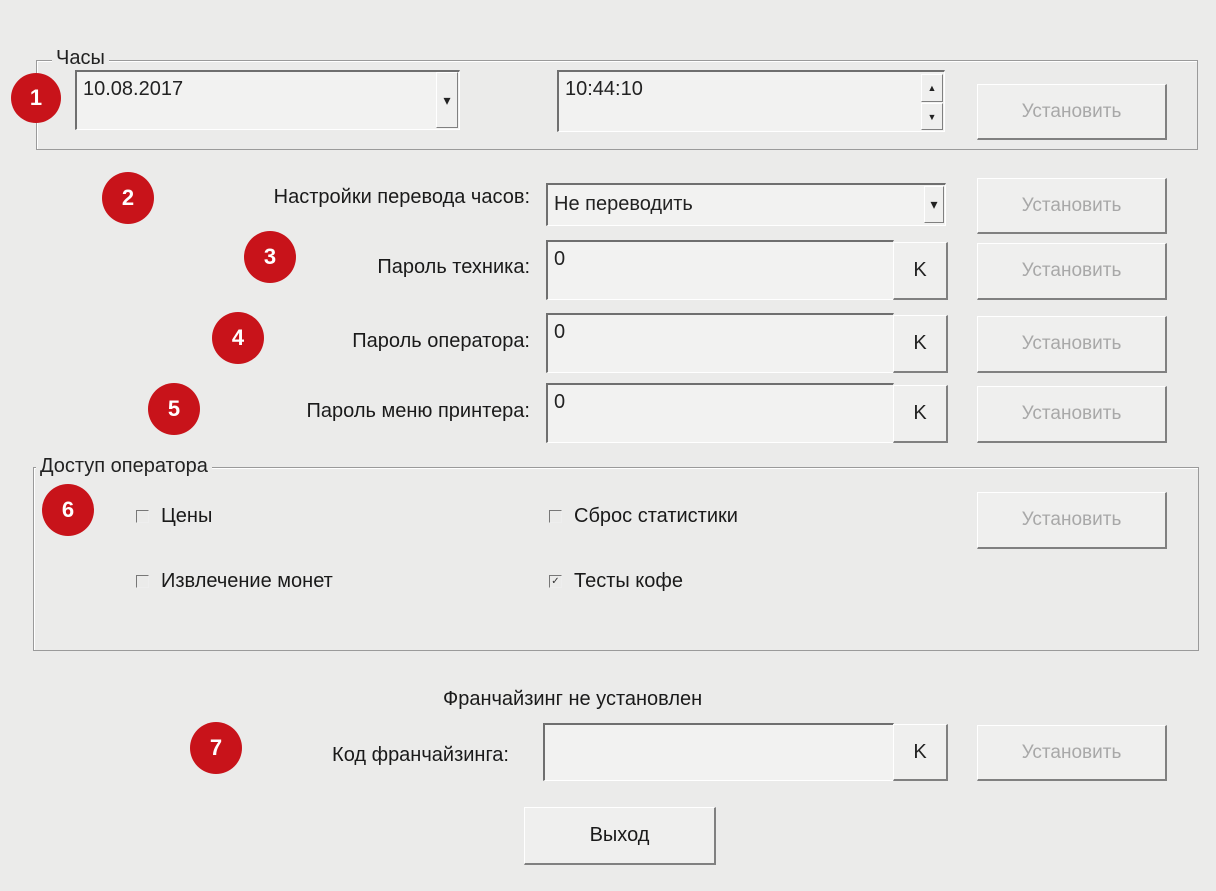  Describe the element at coordinates (216, 748) in the screenshot. I see `callout-badge-7: 7` at that location.